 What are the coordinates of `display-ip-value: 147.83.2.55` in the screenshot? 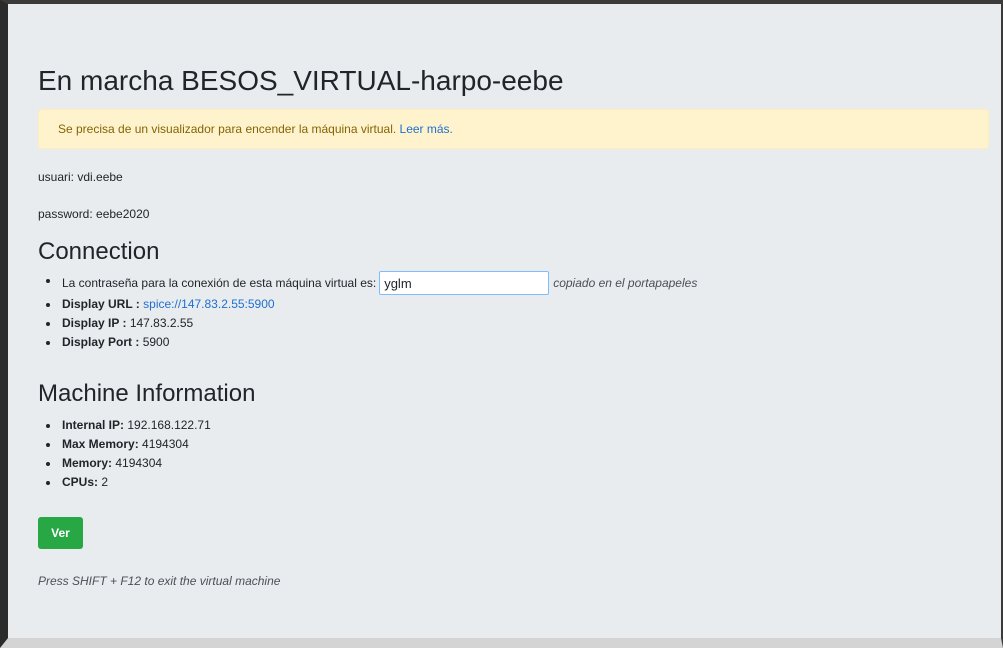 It's located at (161, 323).